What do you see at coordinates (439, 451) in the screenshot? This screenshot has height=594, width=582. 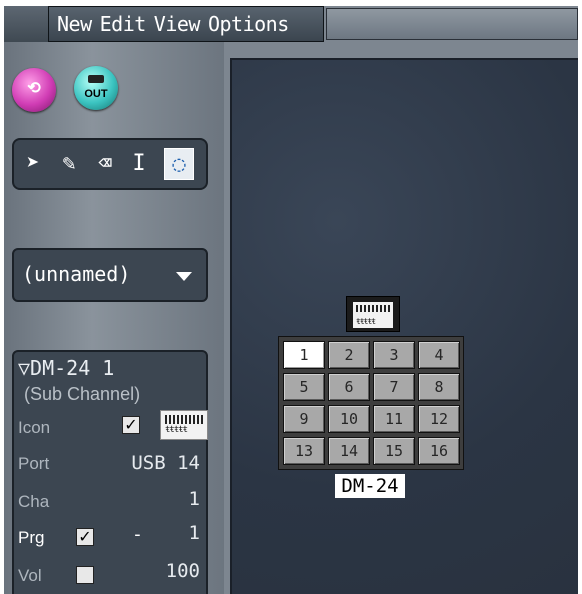 I see `channel-button-16: 16` at bounding box center [439, 451].